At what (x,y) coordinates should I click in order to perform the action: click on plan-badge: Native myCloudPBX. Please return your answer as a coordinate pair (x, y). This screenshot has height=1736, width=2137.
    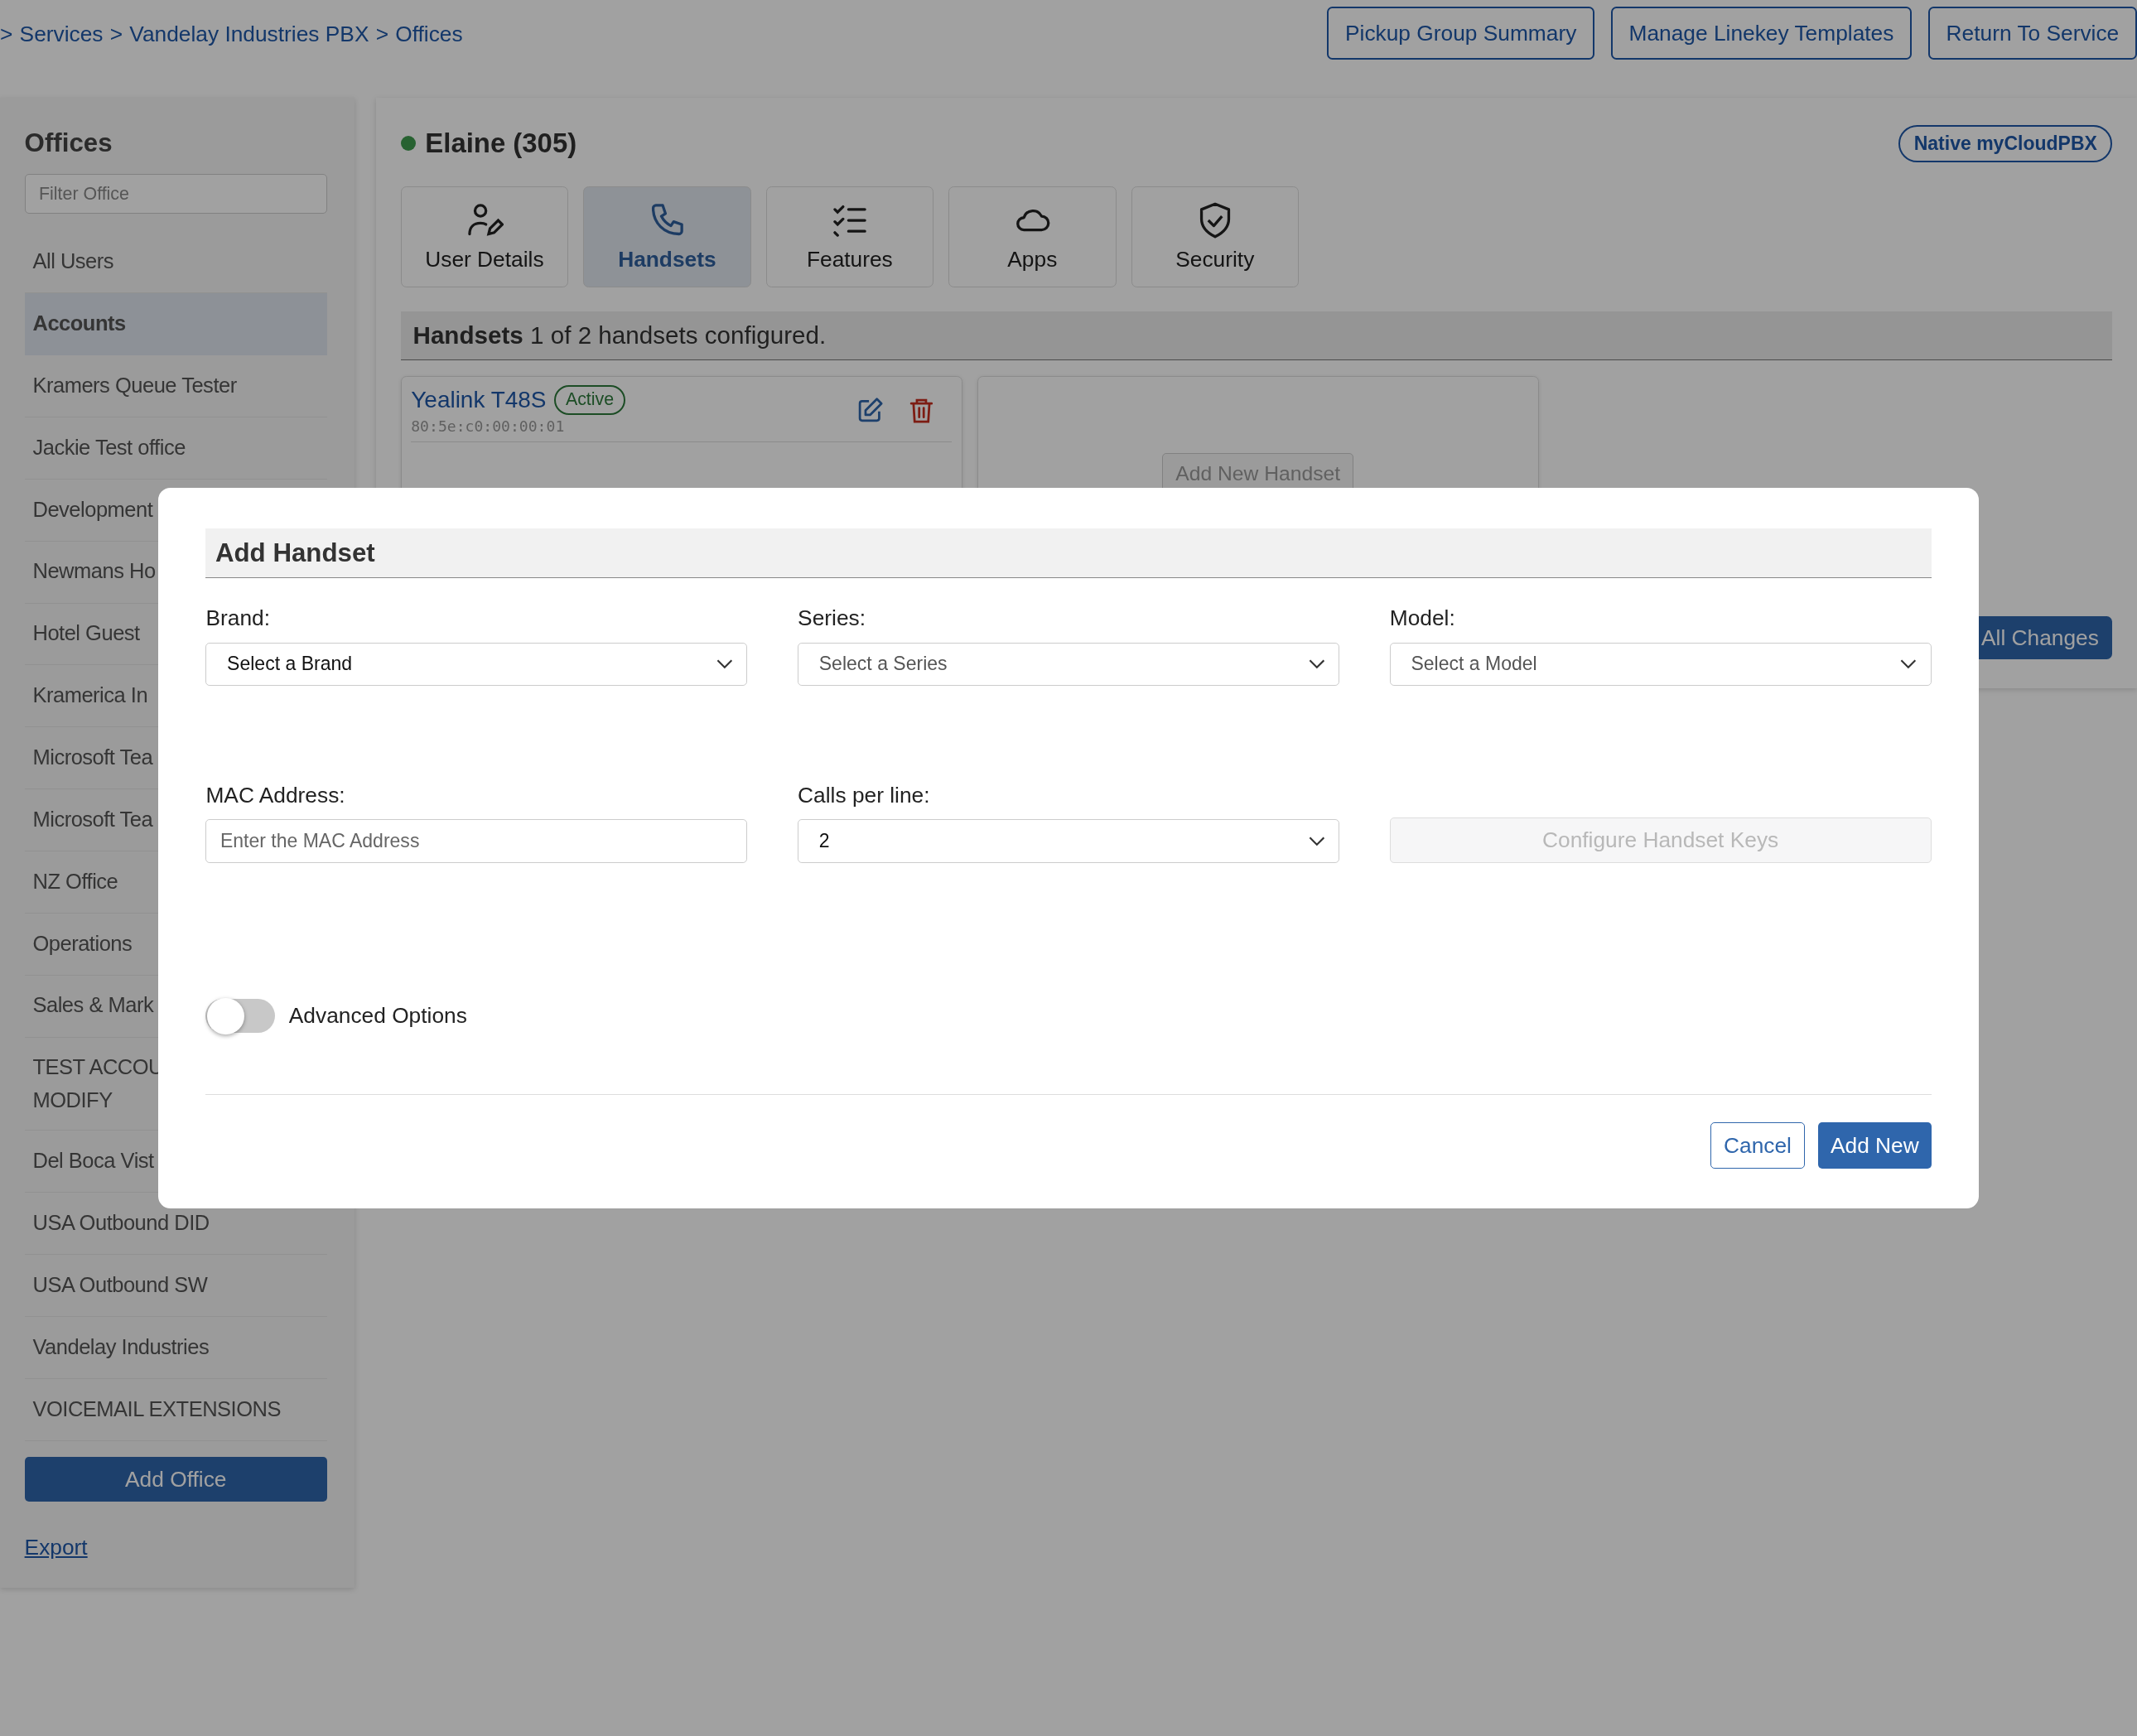
    Looking at the image, I should click on (2006, 144).